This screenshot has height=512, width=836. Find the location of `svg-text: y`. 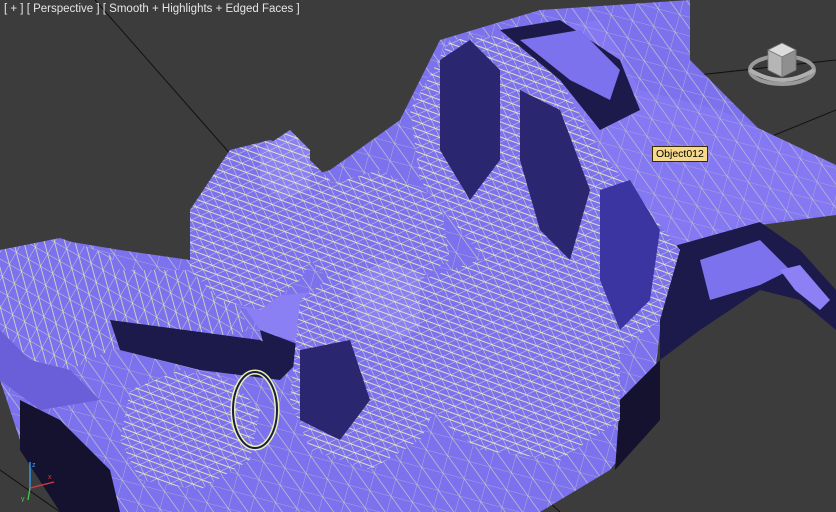

svg-text: y is located at coordinates (23, 499).